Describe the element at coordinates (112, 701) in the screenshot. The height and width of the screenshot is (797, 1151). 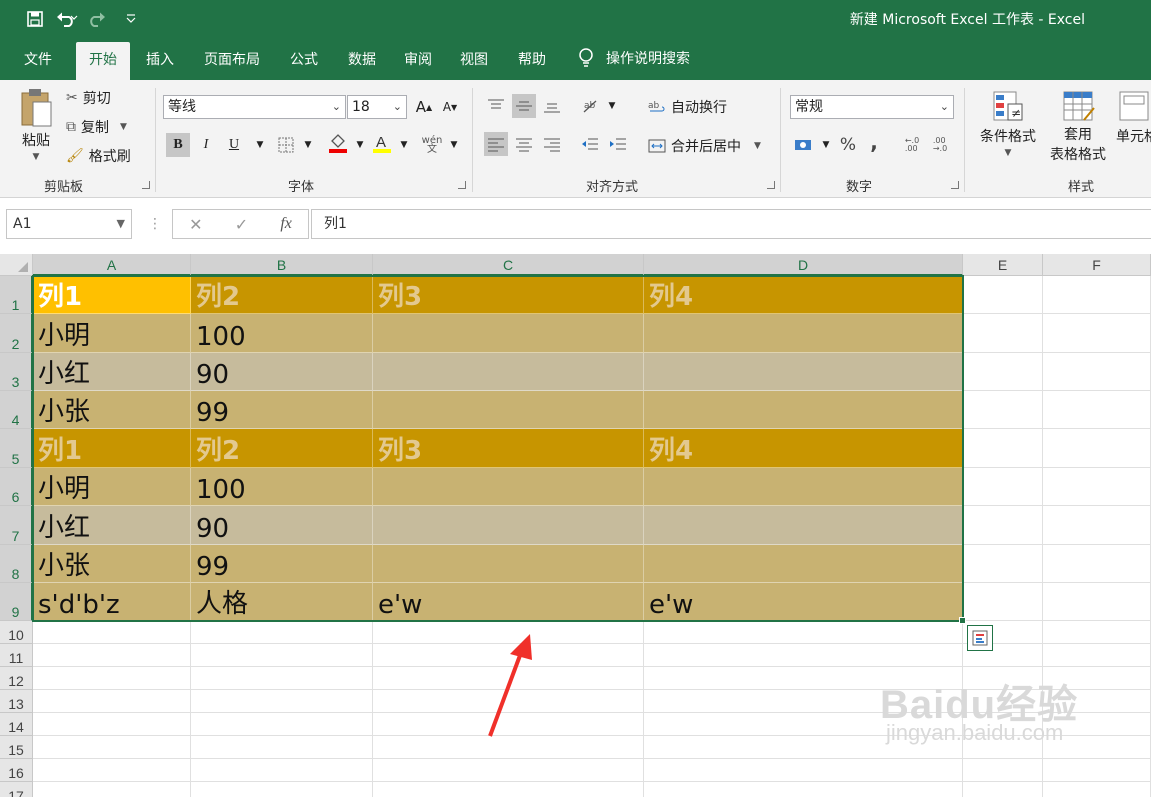
I see `cell-a13` at that location.